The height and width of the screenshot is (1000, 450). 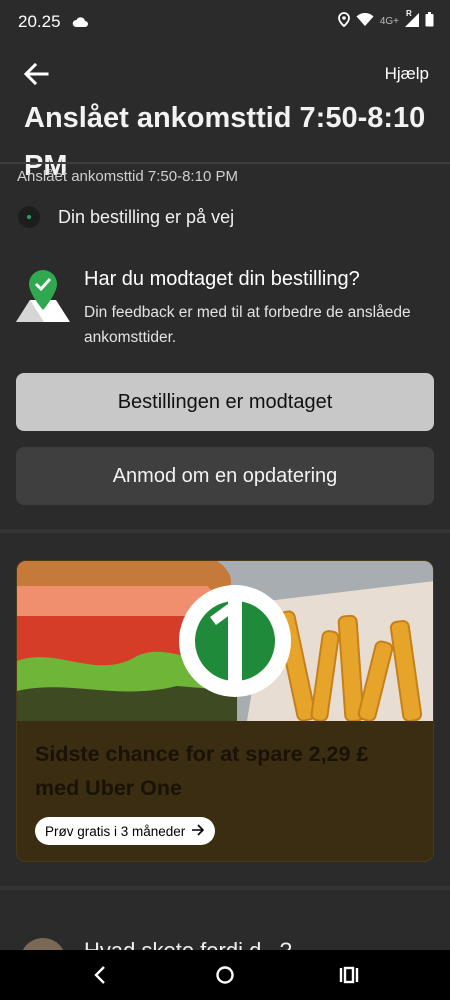 I want to click on wifi-icon, so click(x=365, y=21).